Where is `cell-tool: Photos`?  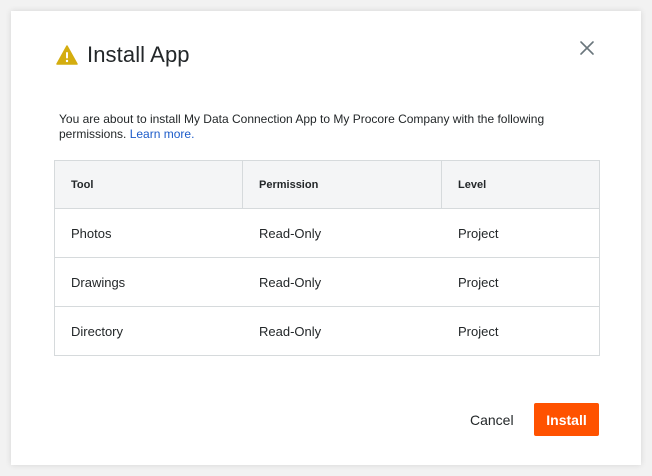
cell-tool: Photos is located at coordinates (91, 233).